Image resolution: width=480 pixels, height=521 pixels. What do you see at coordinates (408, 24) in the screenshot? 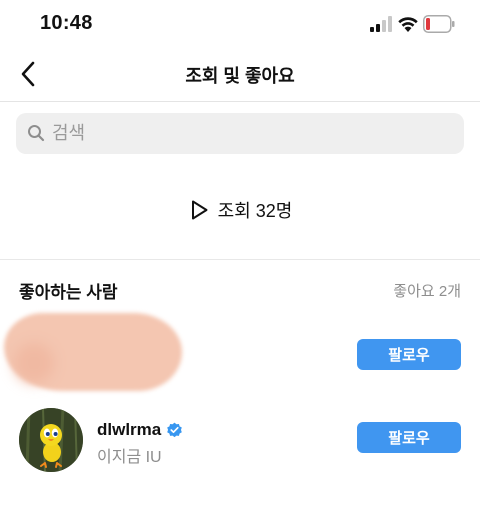
I see `wifi-icon` at bounding box center [408, 24].